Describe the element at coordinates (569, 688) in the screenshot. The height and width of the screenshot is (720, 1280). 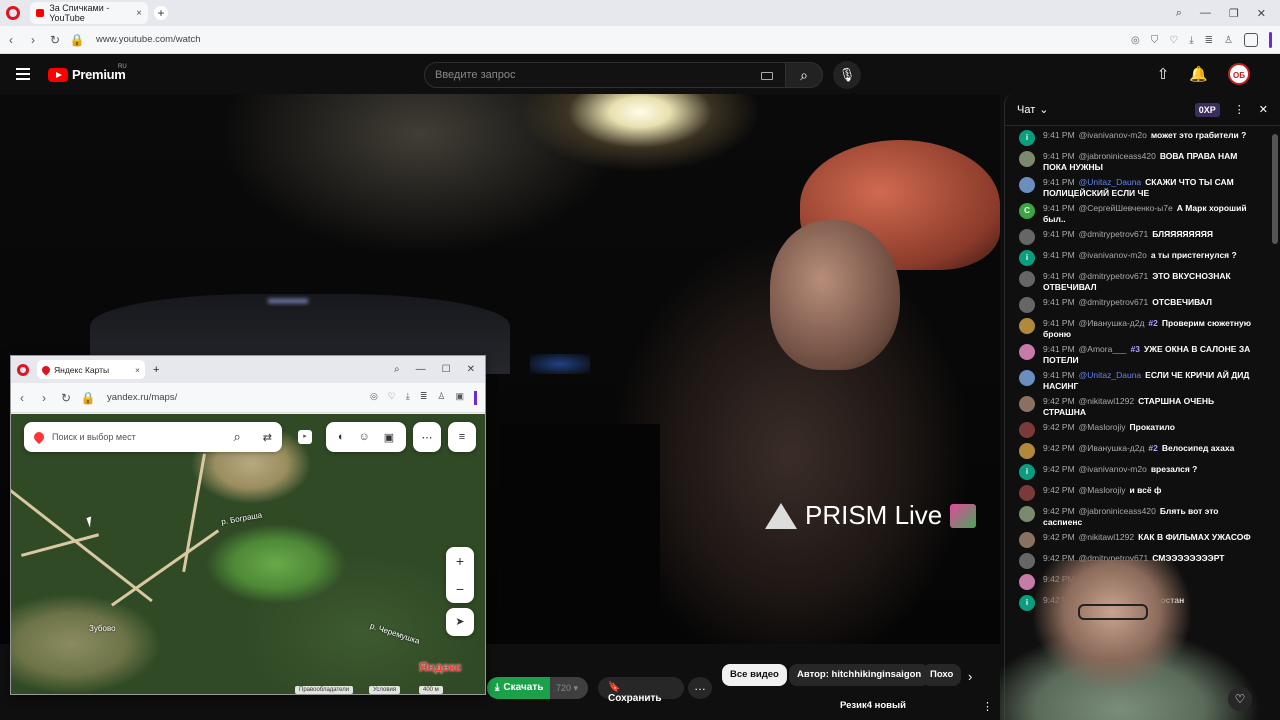
I see `download-resolution-select: 720 ▾` at that location.